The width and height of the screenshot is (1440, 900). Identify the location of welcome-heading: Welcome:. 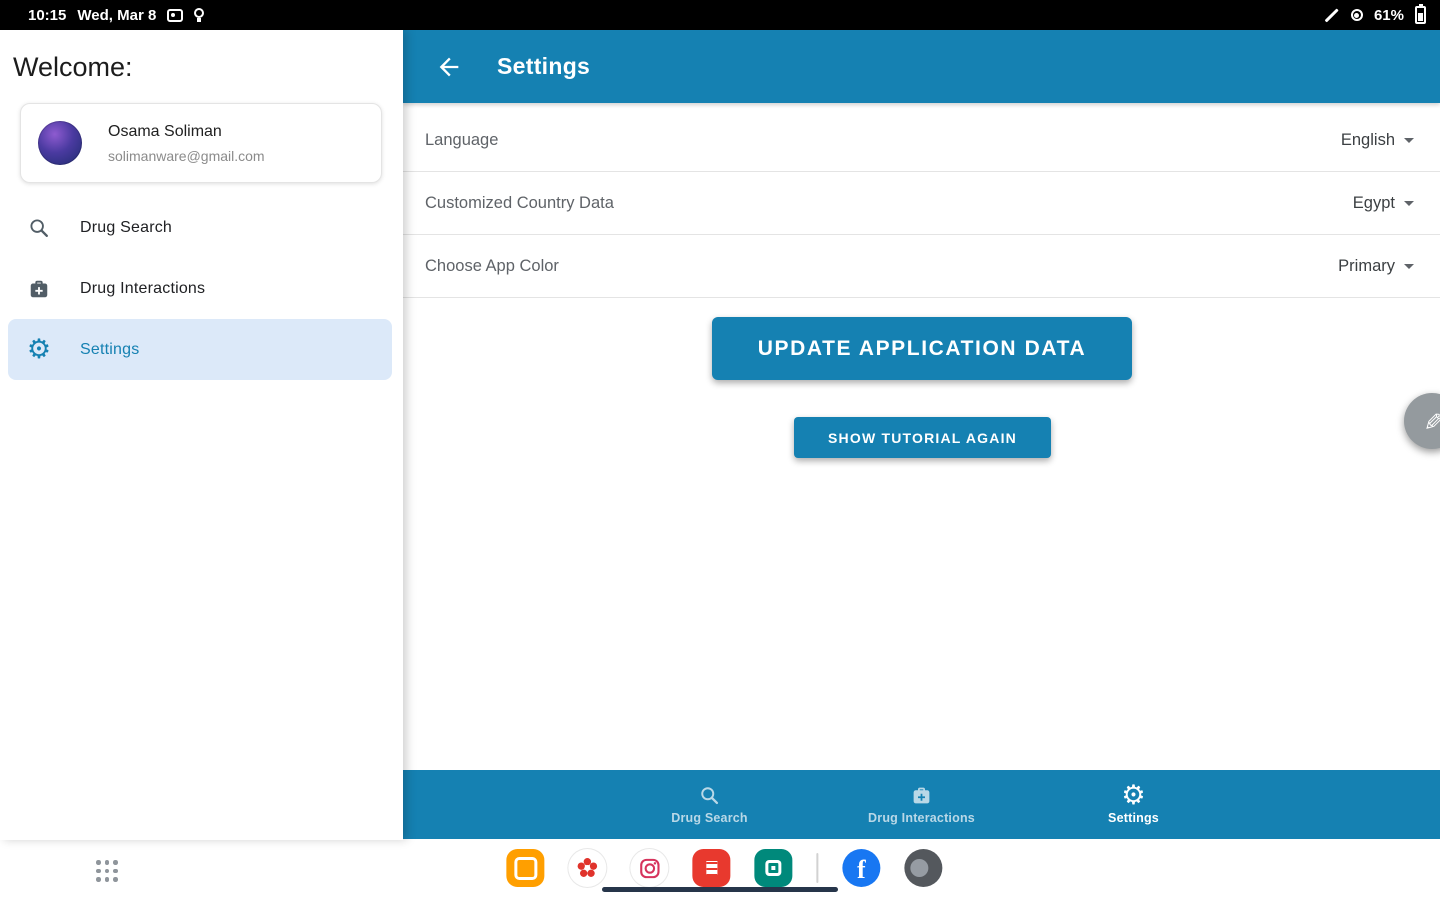
(73, 67).